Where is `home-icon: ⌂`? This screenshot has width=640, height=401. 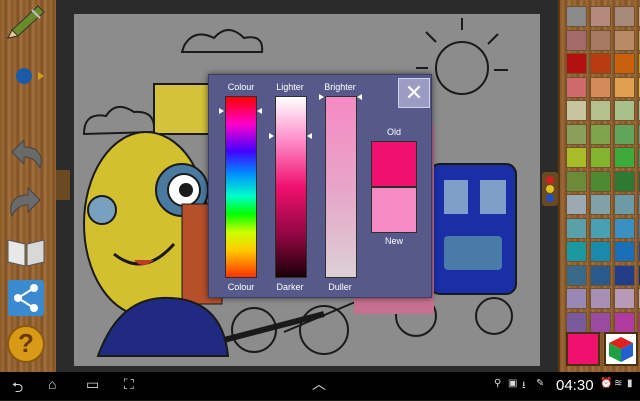 home-icon: ⌂ is located at coordinates (52, 384).